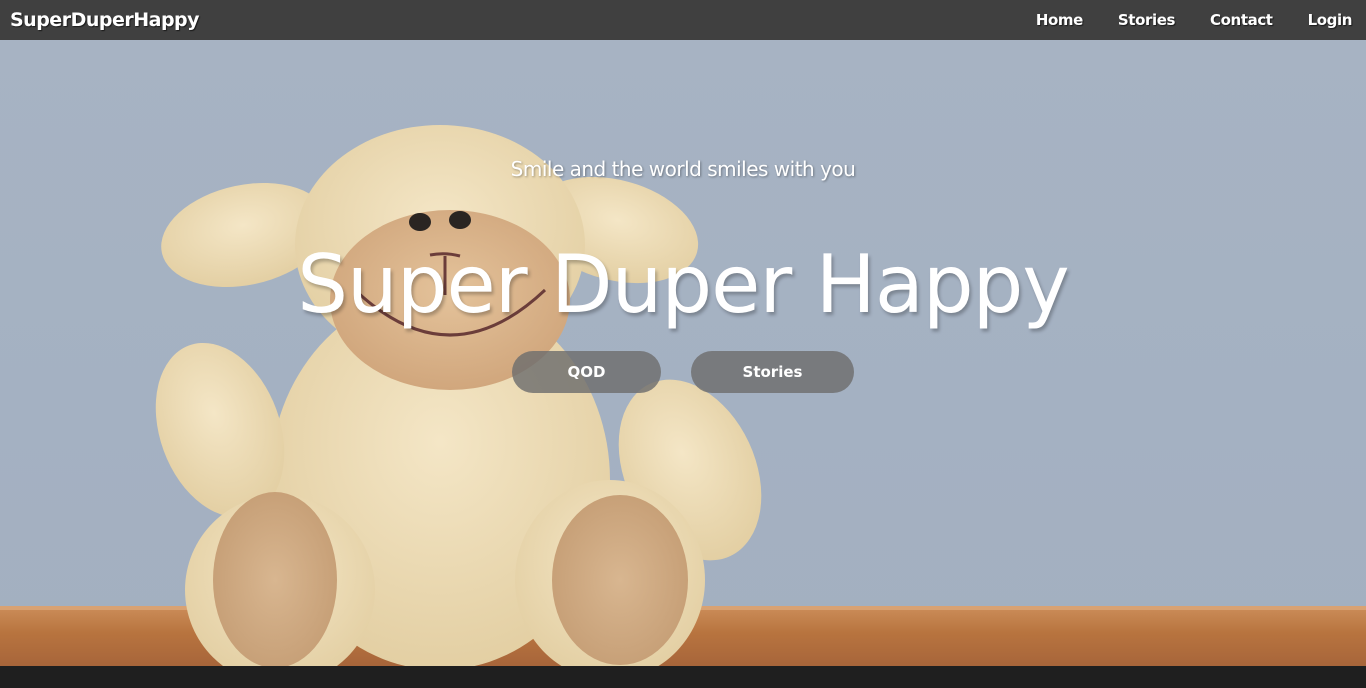 This screenshot has width=1366, height=688. What do you see at coordinates (683, 284) in the screenshot?
I see `hero-title: Super Duper Happy` at bounding box center [683, 284].